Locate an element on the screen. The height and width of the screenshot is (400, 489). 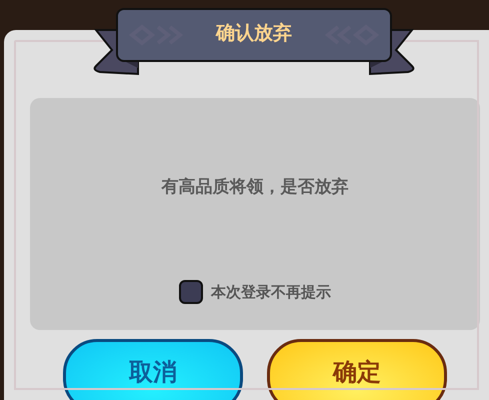
dialog-message: 有高品质将领，是否放弃 is located at coordinates (255, 187).